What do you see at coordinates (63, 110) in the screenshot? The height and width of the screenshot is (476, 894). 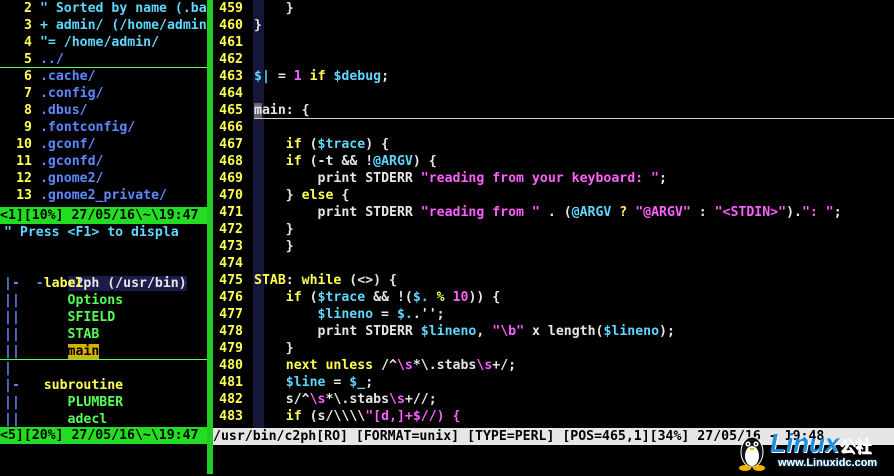 I see `directory-name: .dbus/` at bounding box center [63, 110].